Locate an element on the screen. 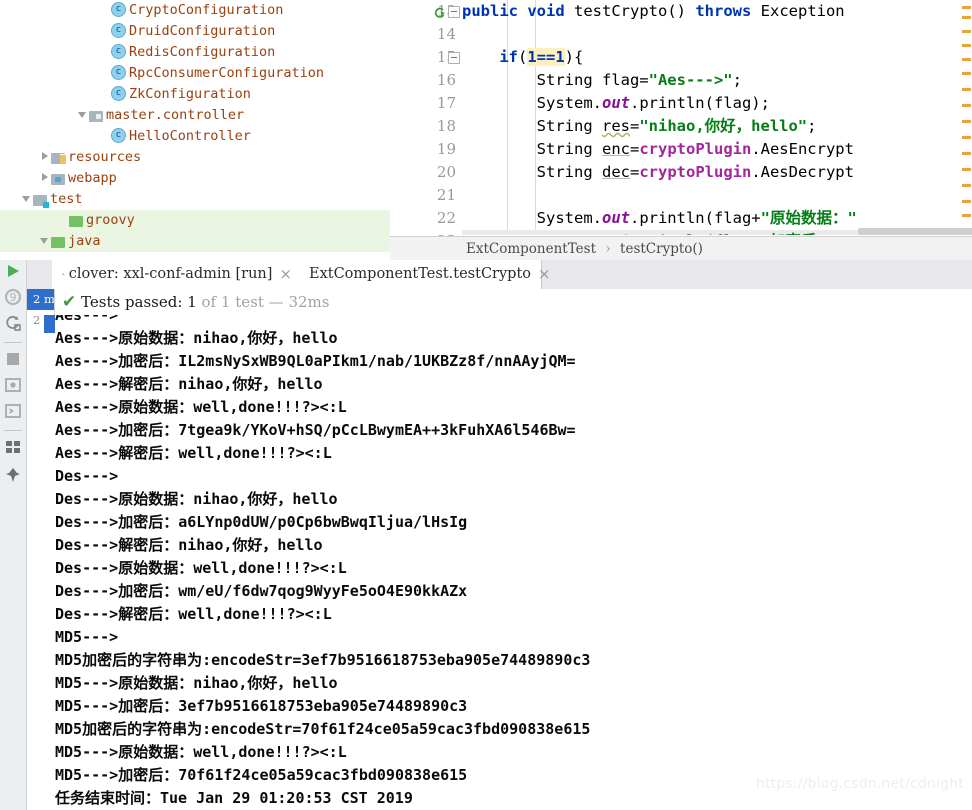 This screenshot has height=810, width=972. tree-item-webapp: webapp is located at coordinates (195, 178).